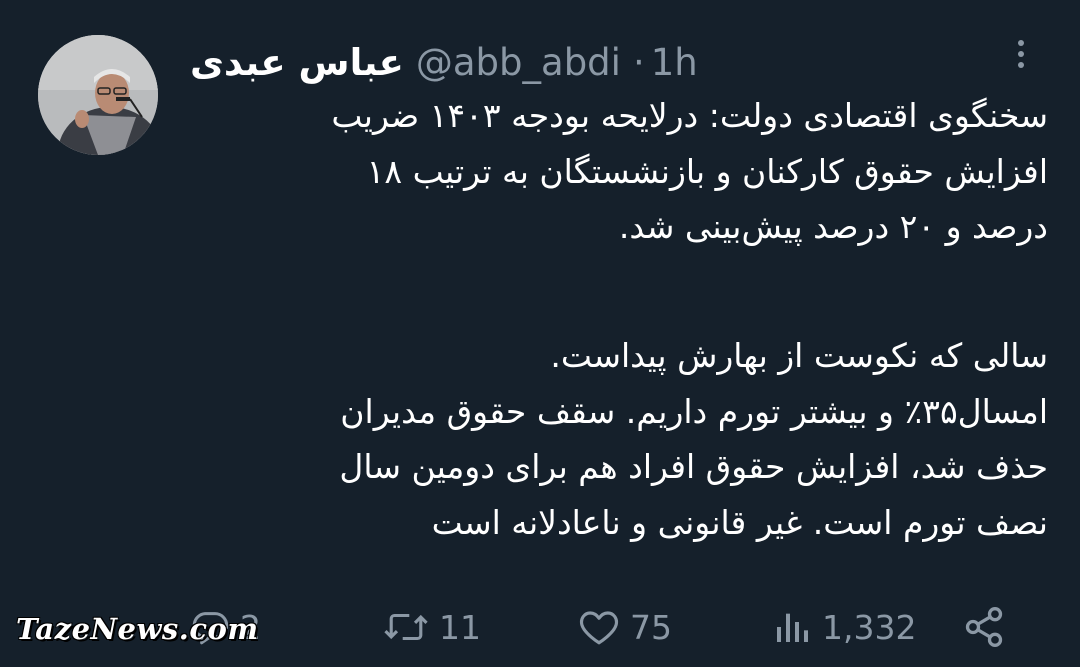 Image resolution: width=1080 pixels, height=667 pixels. What do you see at coordinates (799, 355) in the screenshot?
I see `tweet-line: سالی که نکوست از بهارش پیداست.` at bounding box center [799, 355].